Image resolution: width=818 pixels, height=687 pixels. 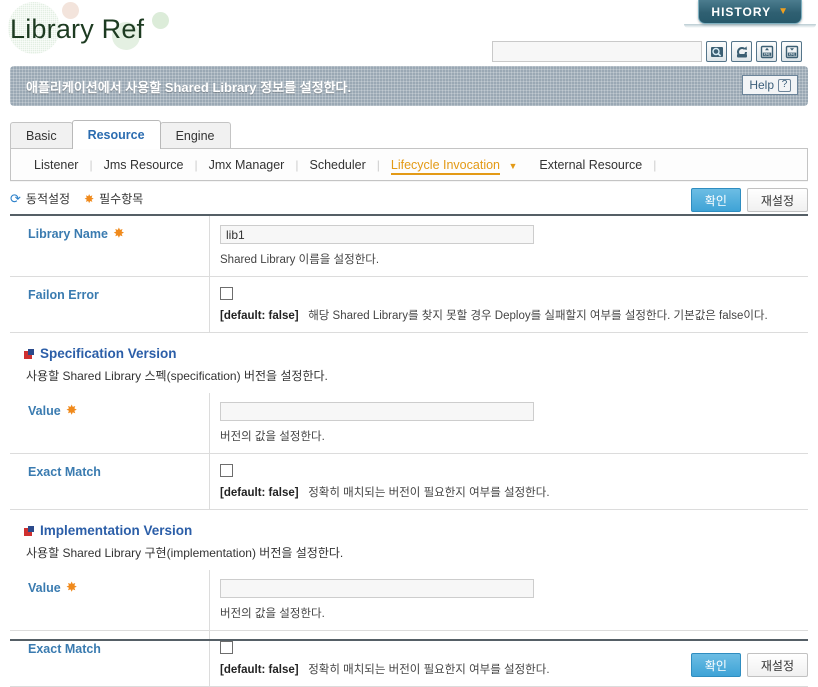 What do you see at coordinates (110, 481) in the screenshot?
I see `field-label-spec-exact-match: Exact Match` at bounding box center [110, 481].